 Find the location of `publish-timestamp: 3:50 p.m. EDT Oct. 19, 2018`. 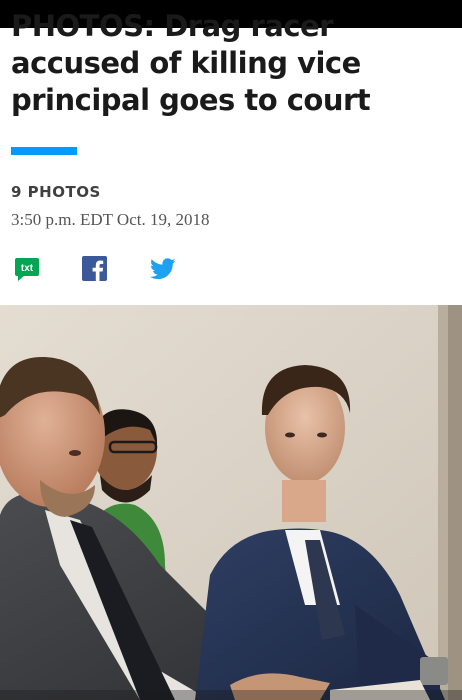

publish-timestamp: 3:50 p.m. EDT Oct. 19, 2018 is located at coordinates (110, 219).